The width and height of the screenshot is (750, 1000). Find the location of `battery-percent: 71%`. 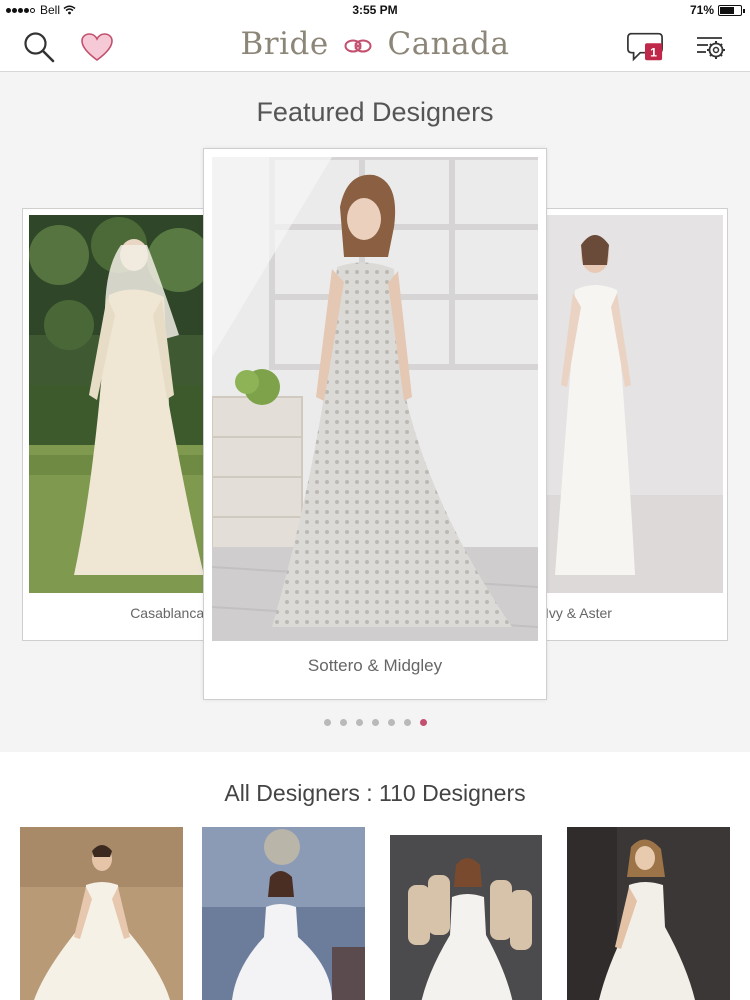

battery-percent: 71% is located at coordinates (701, 10).